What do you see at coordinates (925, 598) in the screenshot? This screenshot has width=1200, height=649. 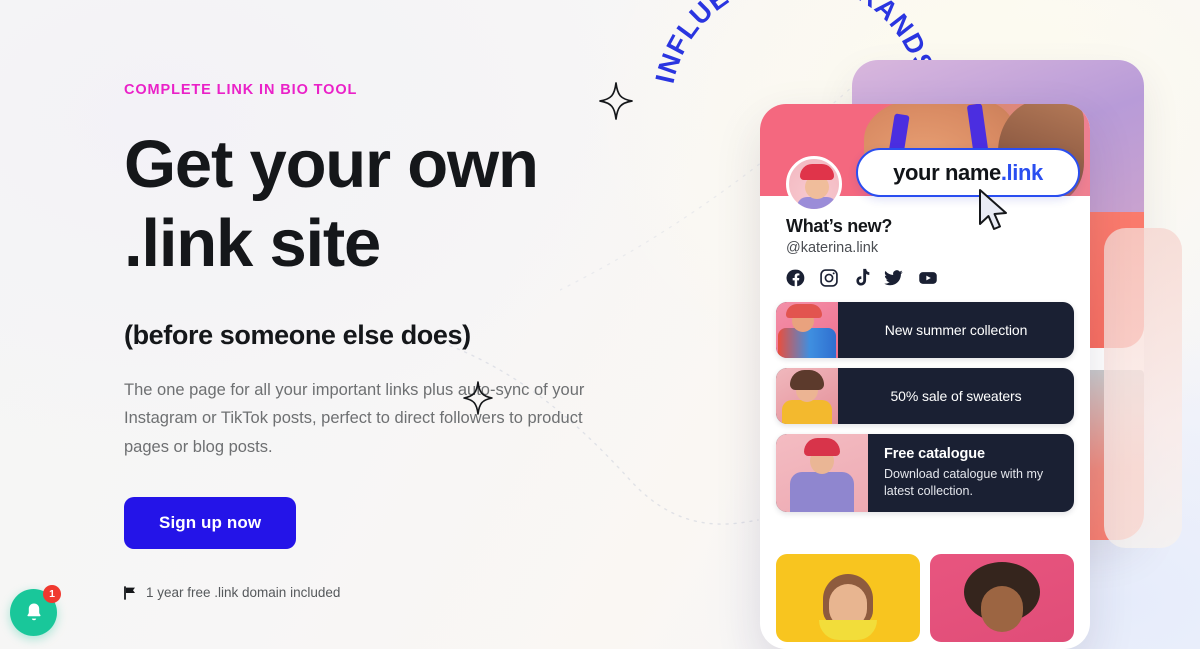 I see `media-tile-row` at bounding box center [925, 598].